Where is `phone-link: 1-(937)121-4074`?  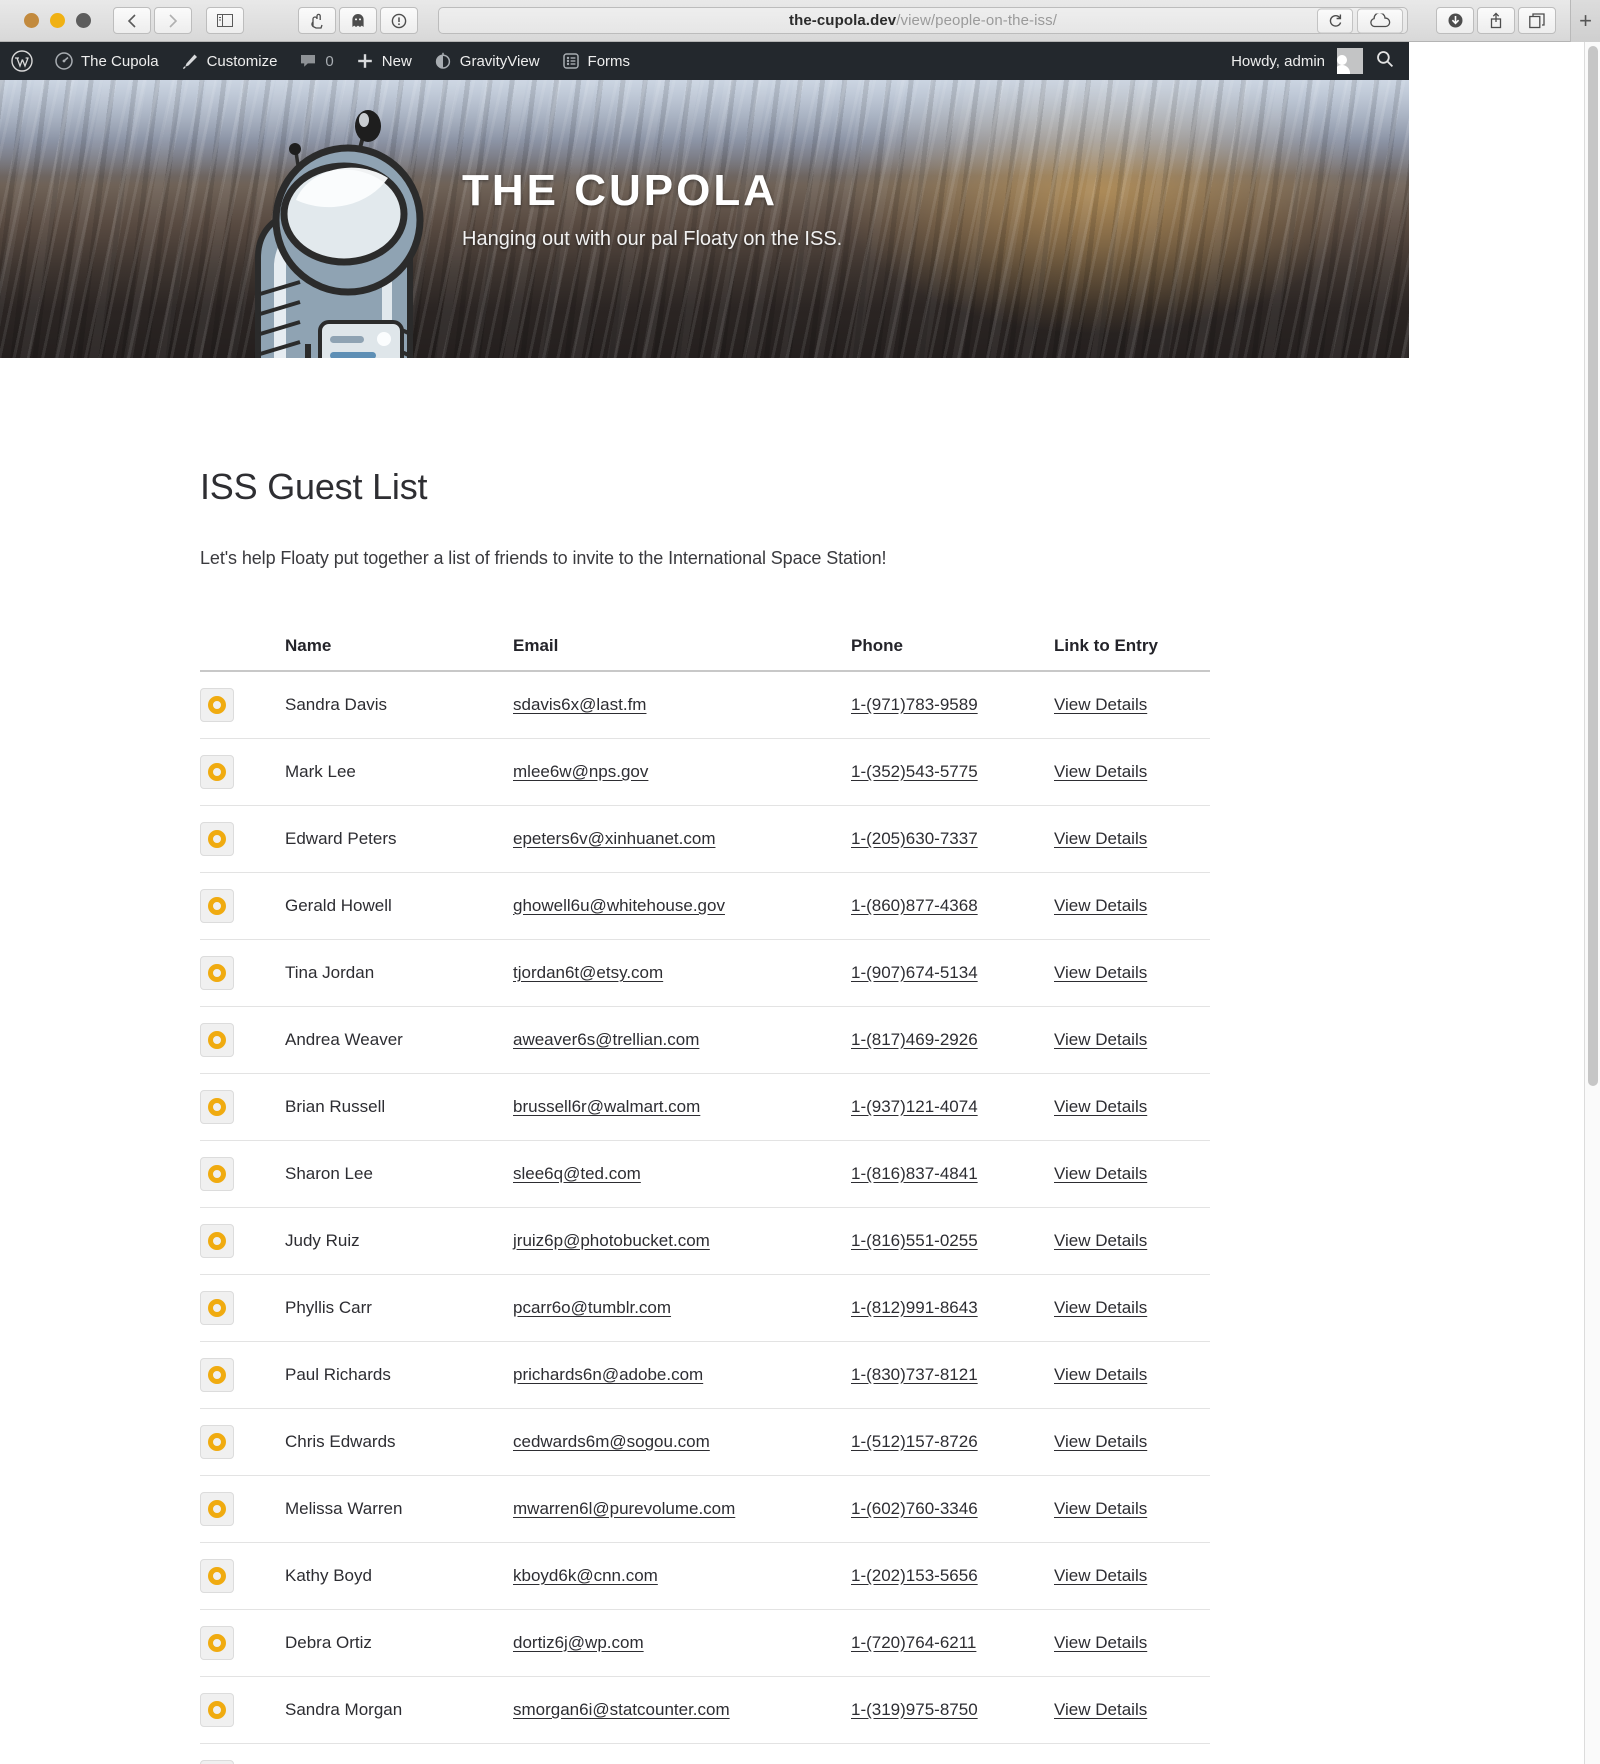 phone-link: 1-(937)121-4074 is located at coordinates (914, 1106).